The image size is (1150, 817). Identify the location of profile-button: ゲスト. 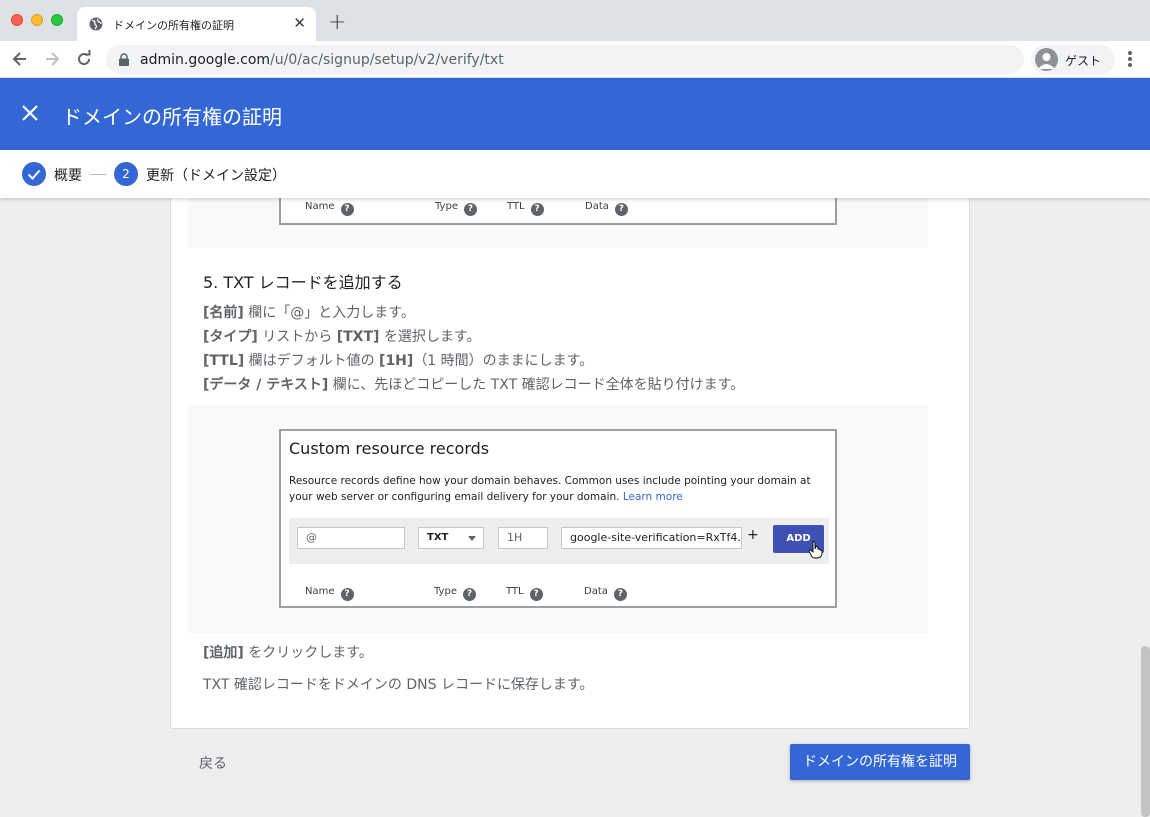
(1073, 59).